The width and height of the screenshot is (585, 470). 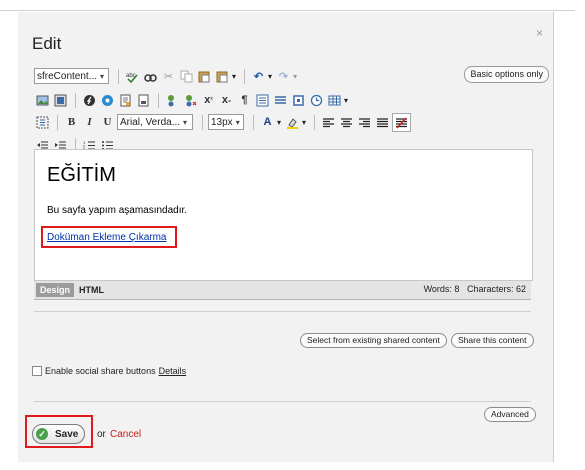 I want to click on justify-left-icon, so click(x=328, y=122).